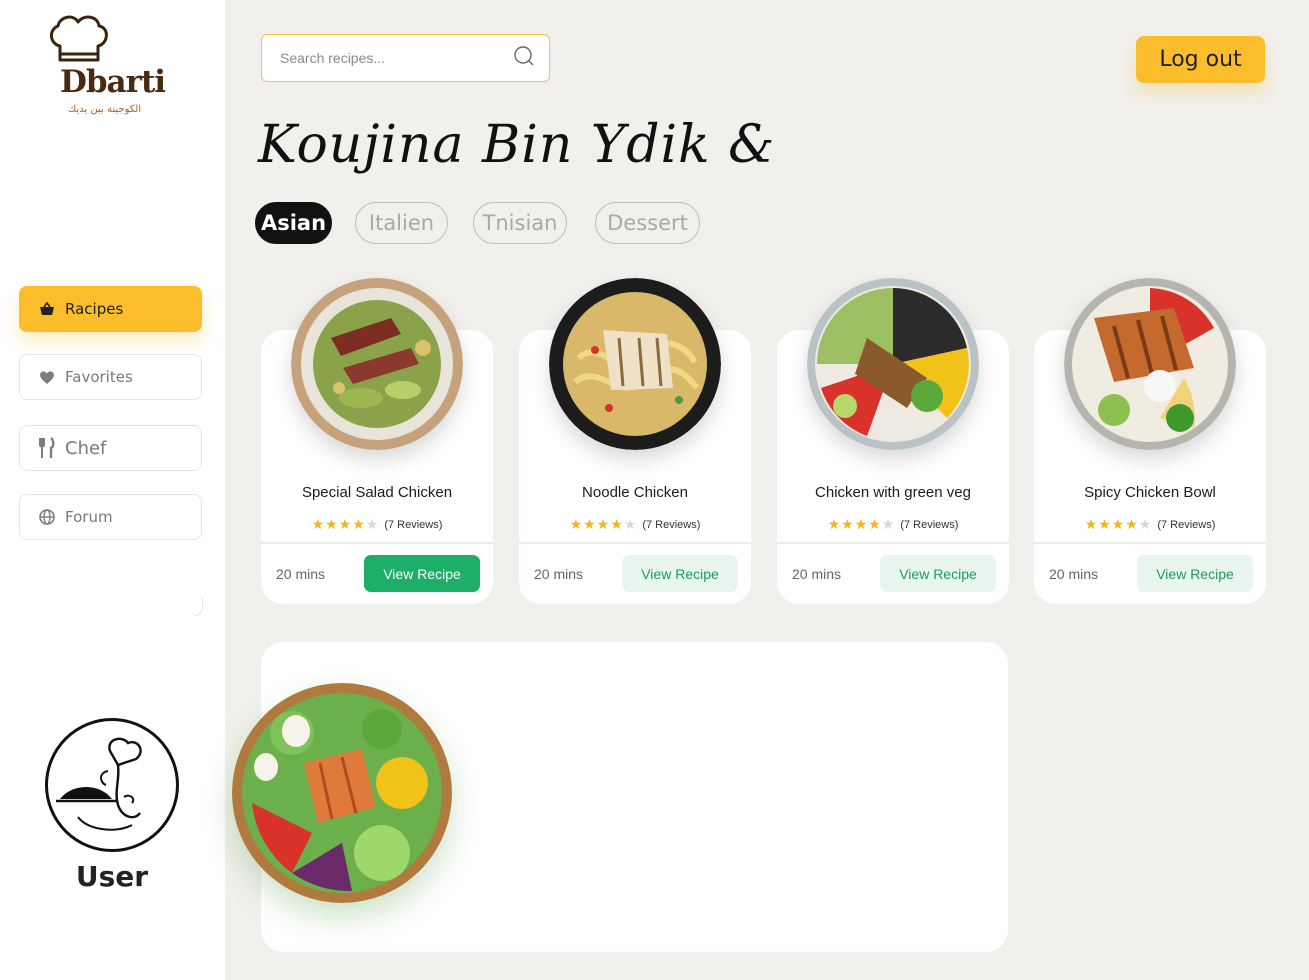  Describe the element at coordinates (396, 58) in the screenshot. I see `search-input` at that location.